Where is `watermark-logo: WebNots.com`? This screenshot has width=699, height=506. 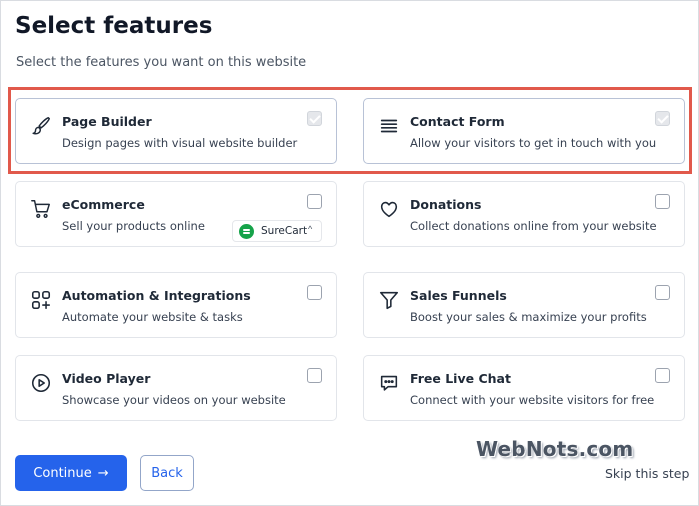 watermark-logo: WebNots.com is located at coordinates (555, 449).